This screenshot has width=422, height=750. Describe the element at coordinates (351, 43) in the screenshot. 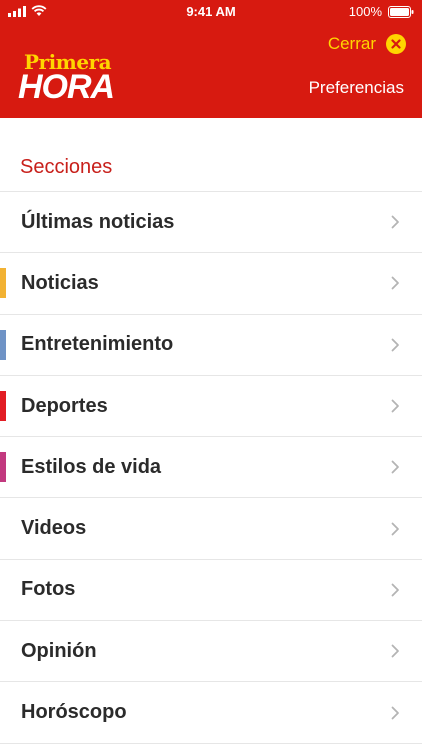

I see `close-label: Cerrar` at that location.